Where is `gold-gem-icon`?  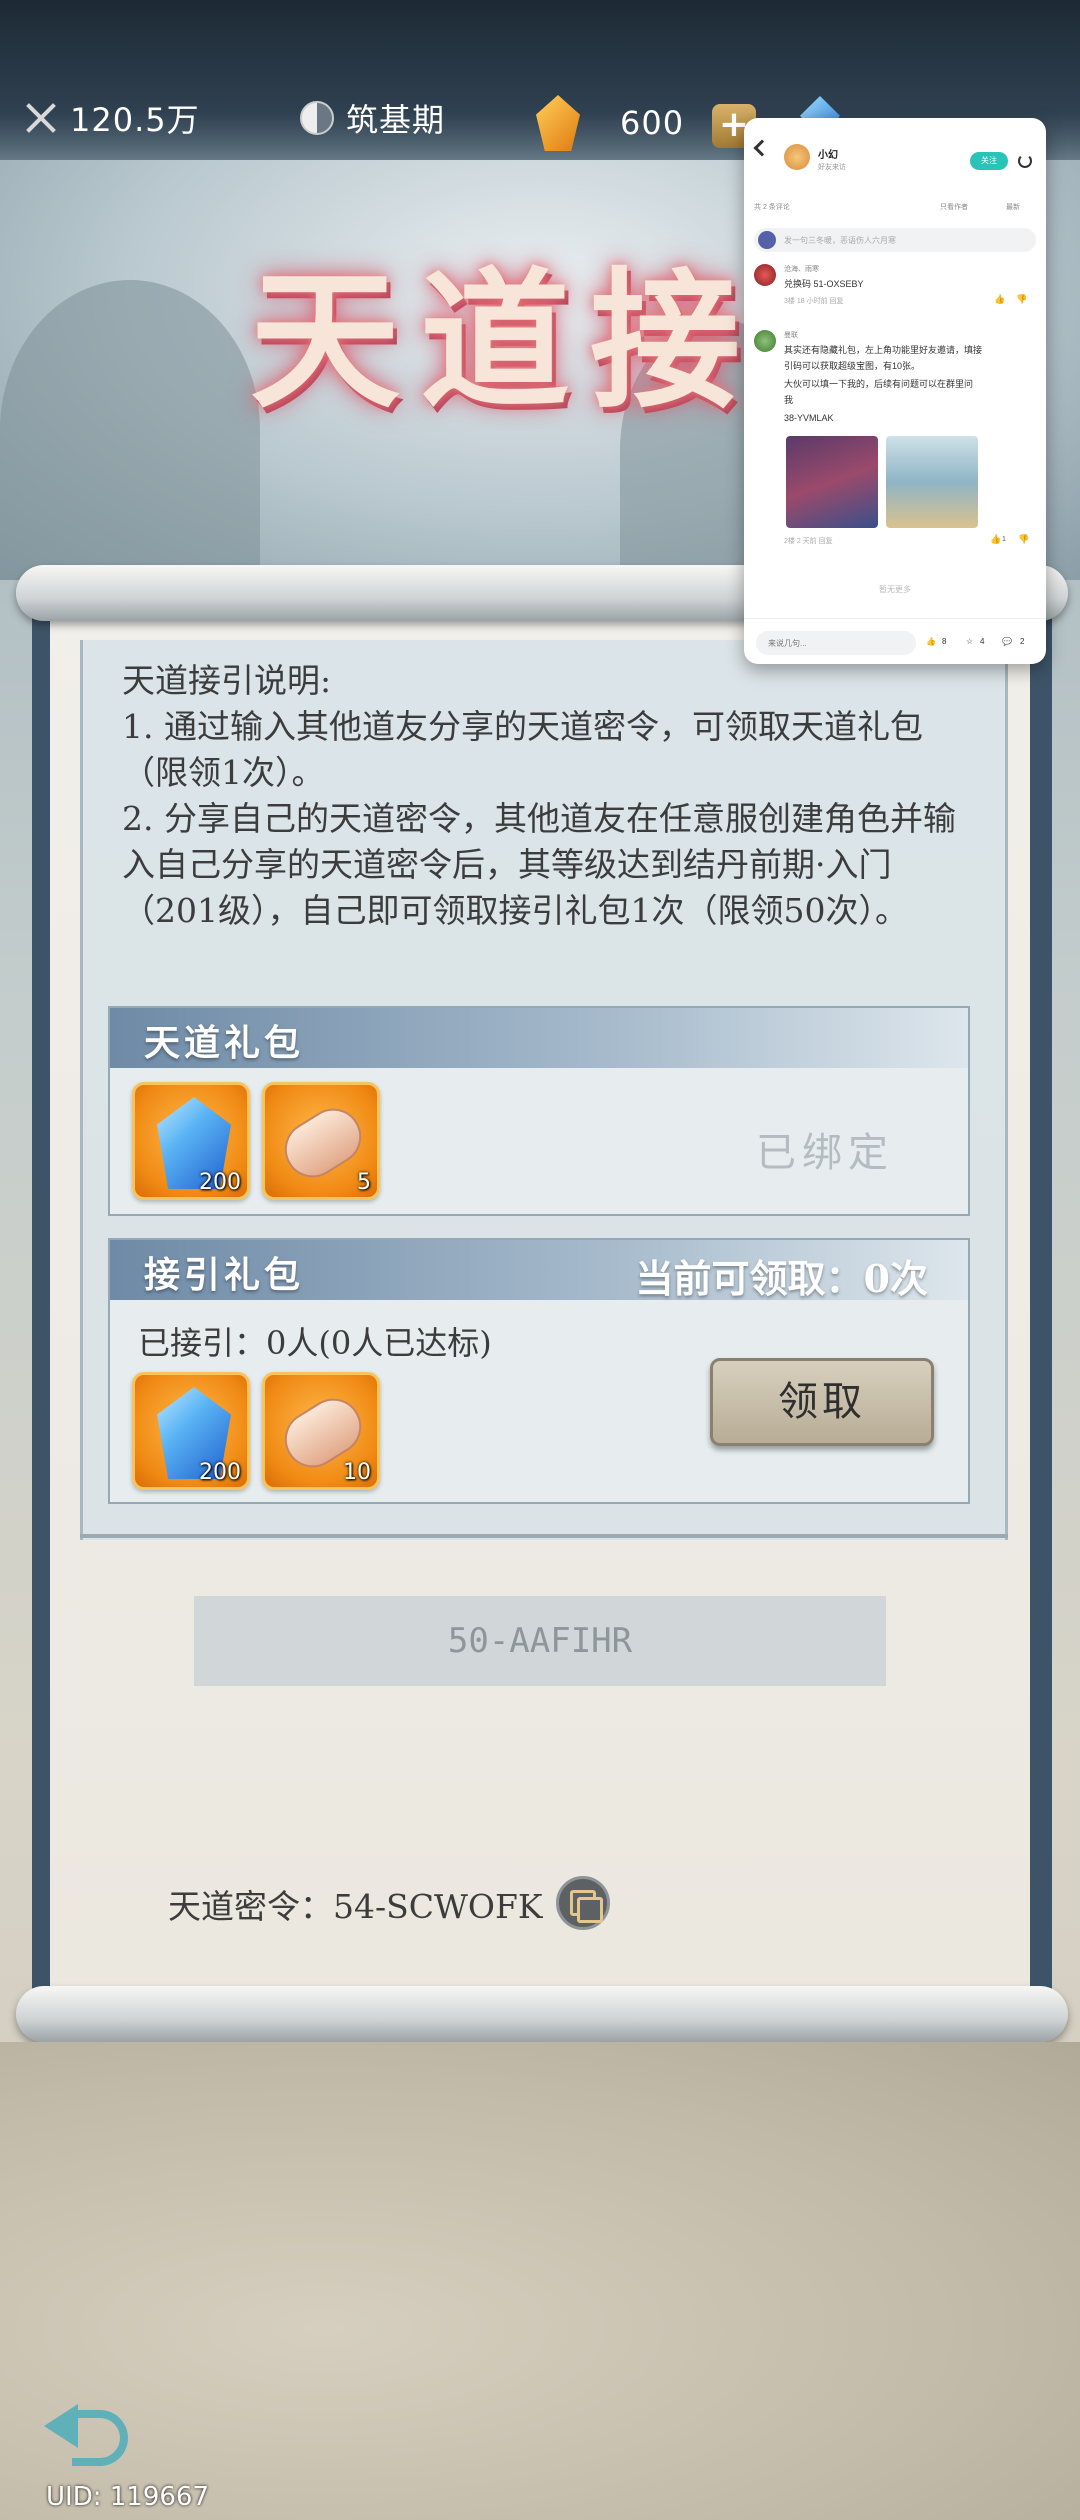 gold-gem-icon is located at coordinates (558, 123).